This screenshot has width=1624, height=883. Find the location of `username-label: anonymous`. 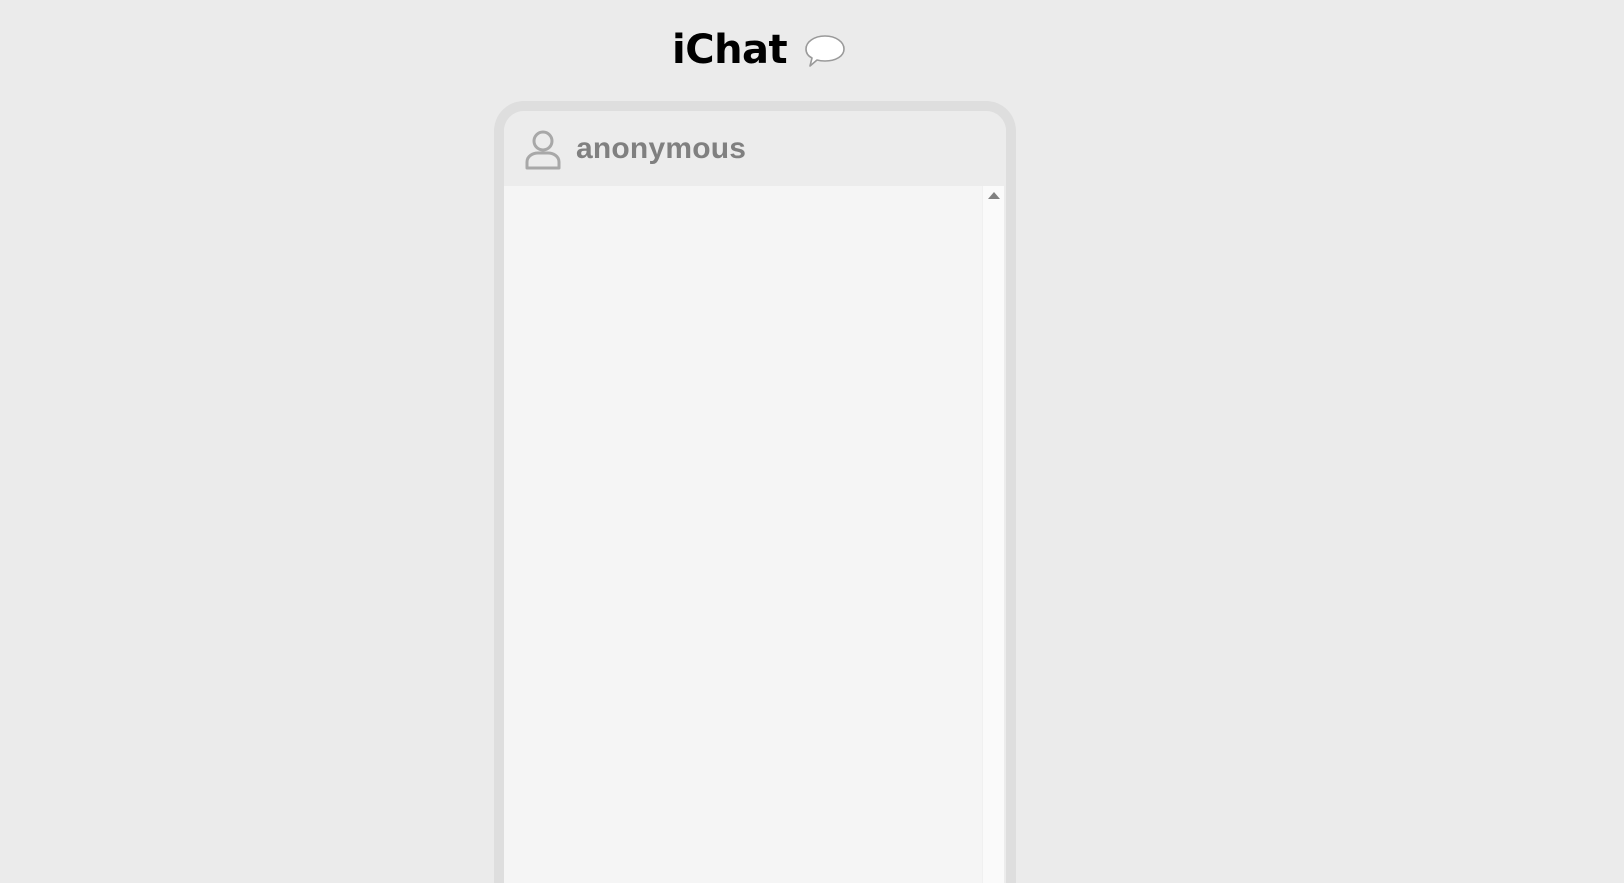

username-label: anonymous is located at coordinates (661, 148).